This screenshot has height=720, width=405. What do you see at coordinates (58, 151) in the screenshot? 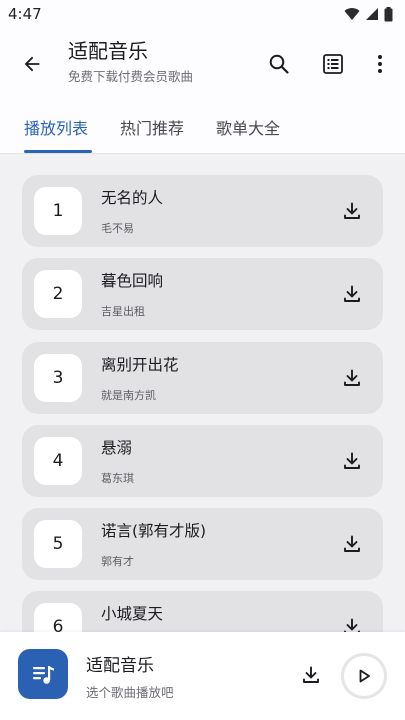
I see `tab-indicator` at bounding box center [58, 151].